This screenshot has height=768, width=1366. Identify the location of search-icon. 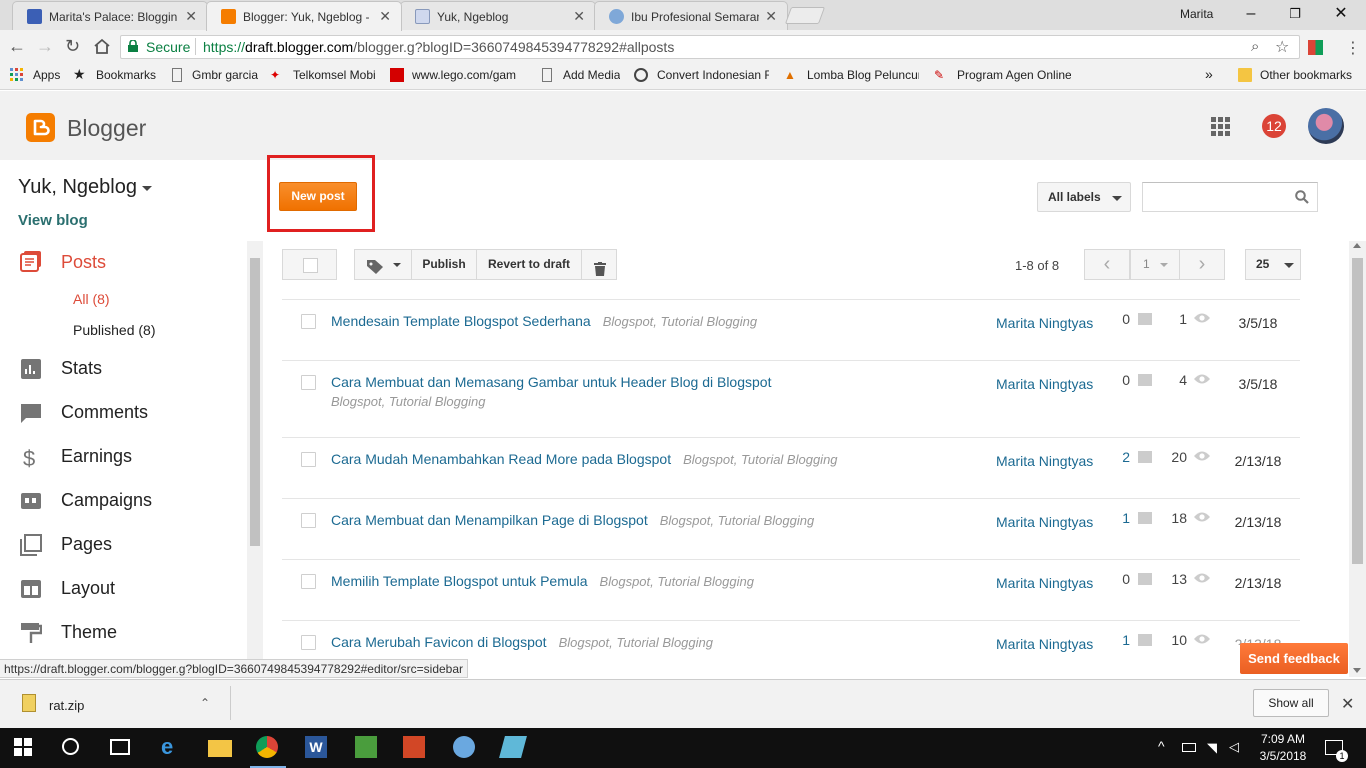
(70, 746).